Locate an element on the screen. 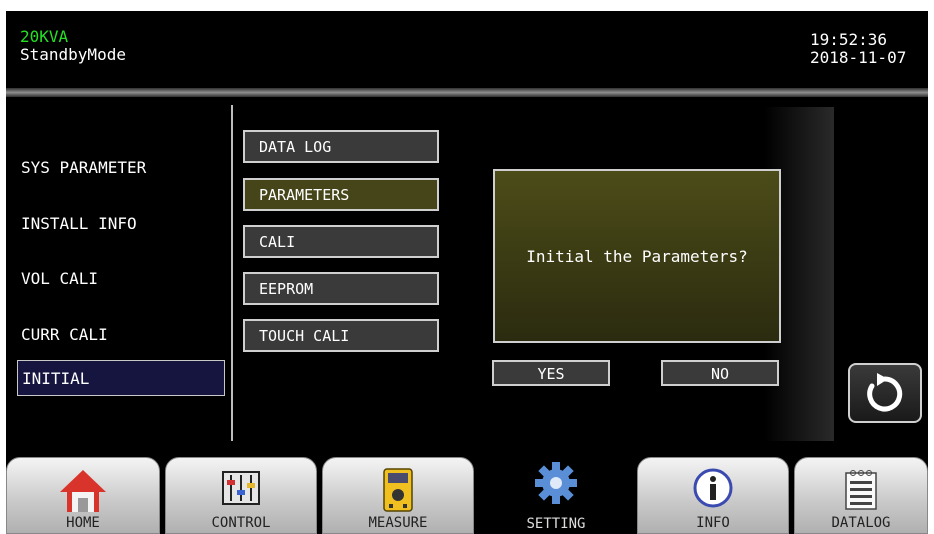  tab-control: CONTROL is located at coordinates (241, 495).